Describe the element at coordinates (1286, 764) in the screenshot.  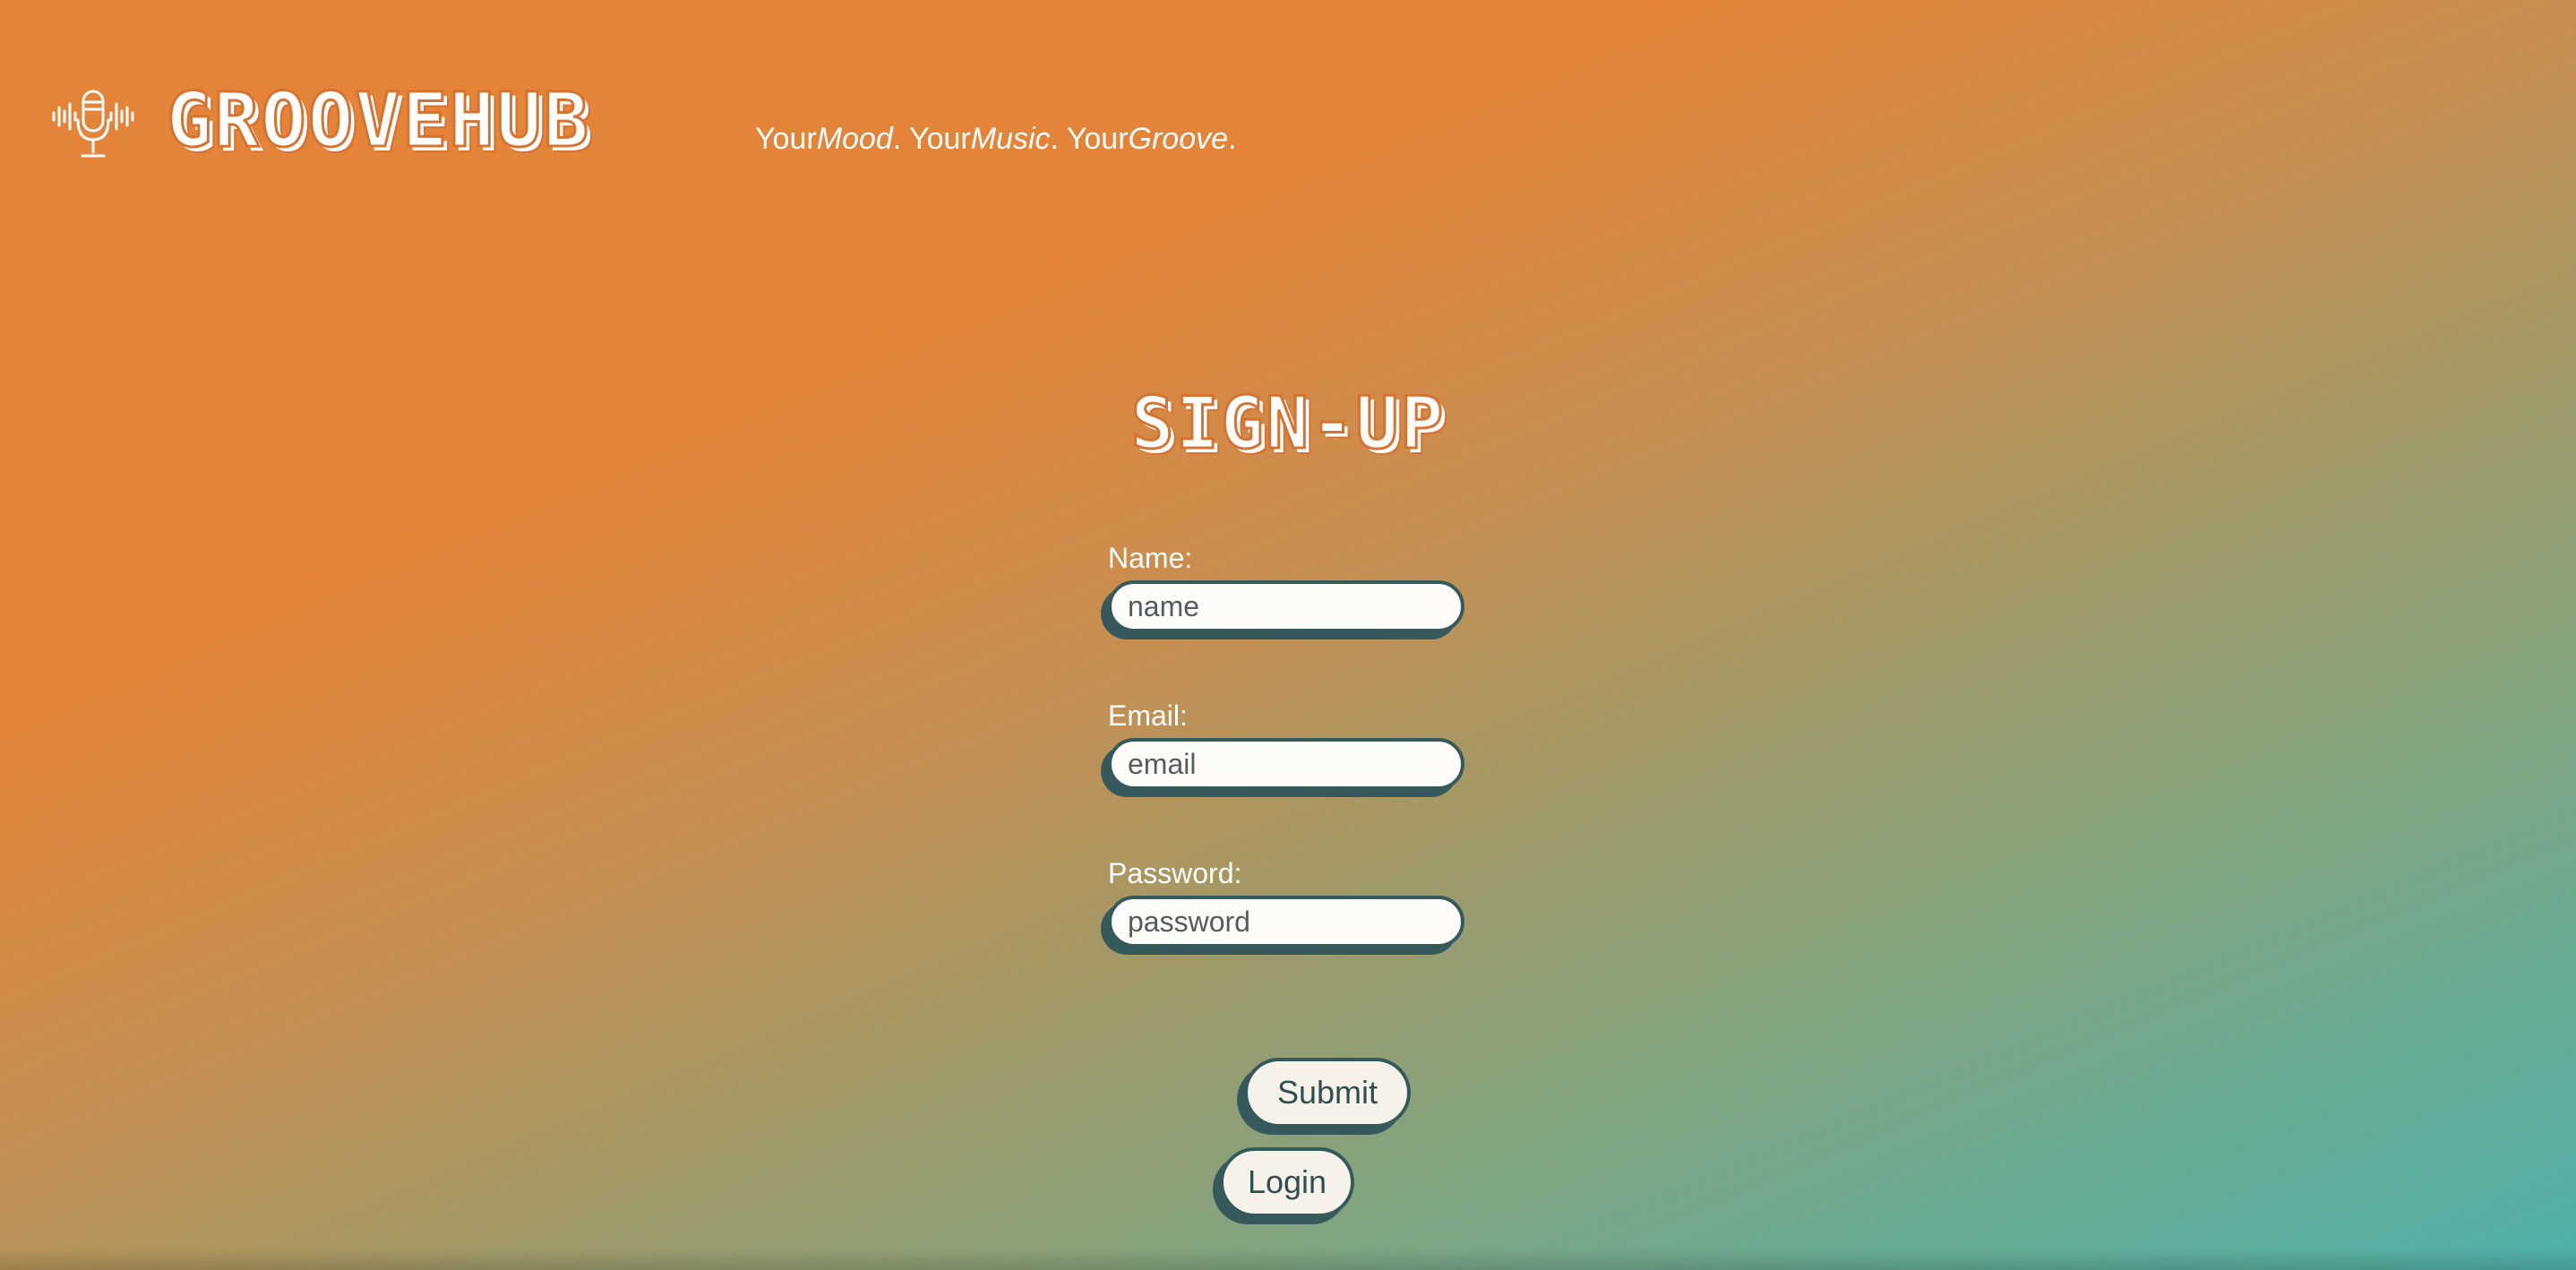
I see `email-input` at that location.